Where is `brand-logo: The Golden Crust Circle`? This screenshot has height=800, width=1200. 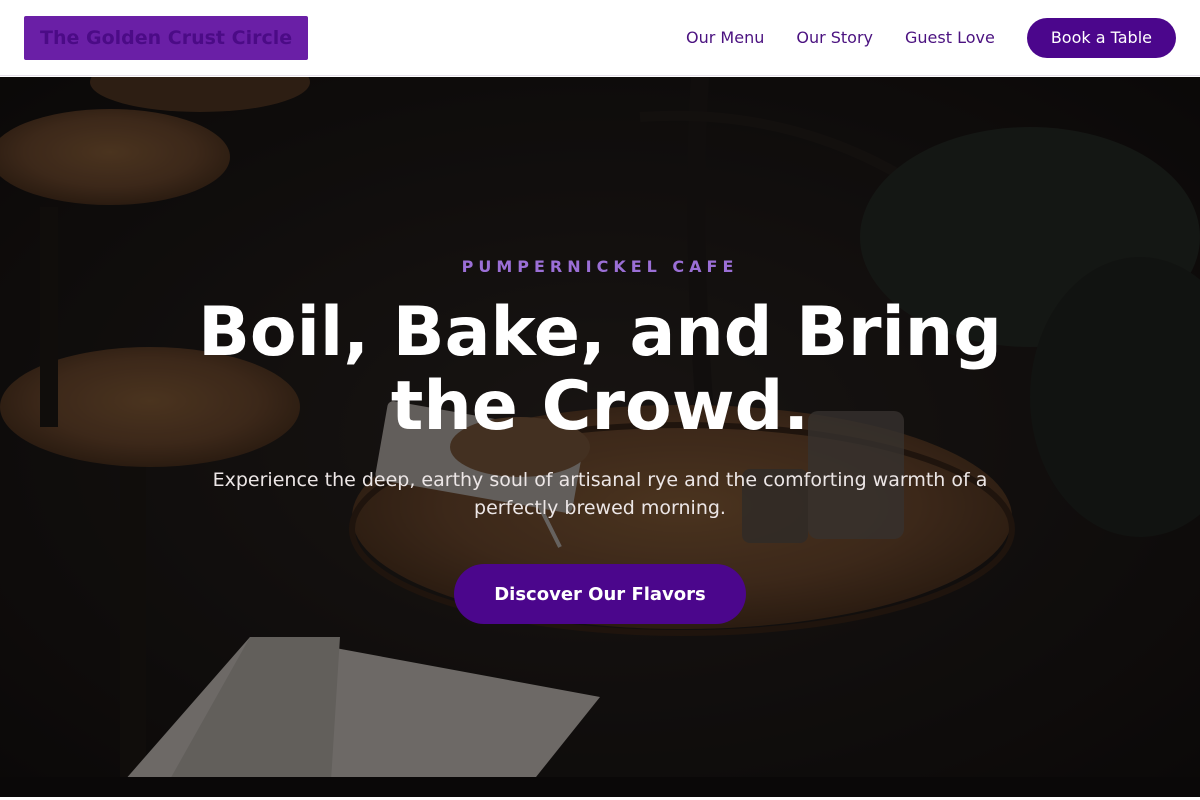 brand-logo: The Golden Crust Circle is located at coordinates (166, 37).